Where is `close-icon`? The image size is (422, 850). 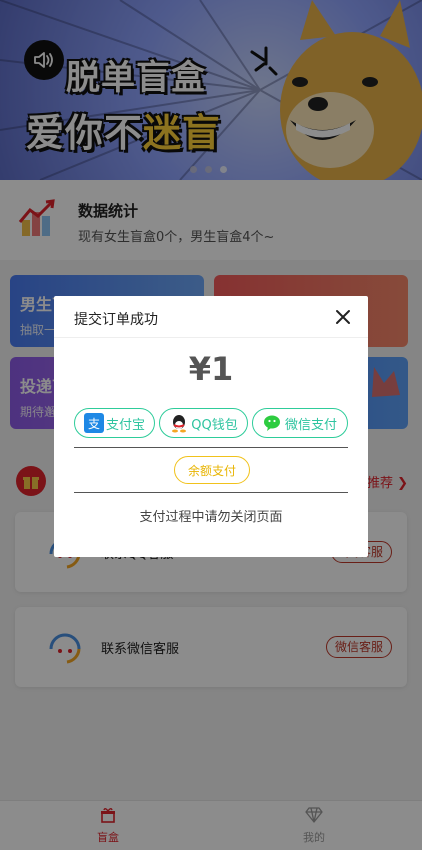
close-icon is located at coordinates (343, 317).